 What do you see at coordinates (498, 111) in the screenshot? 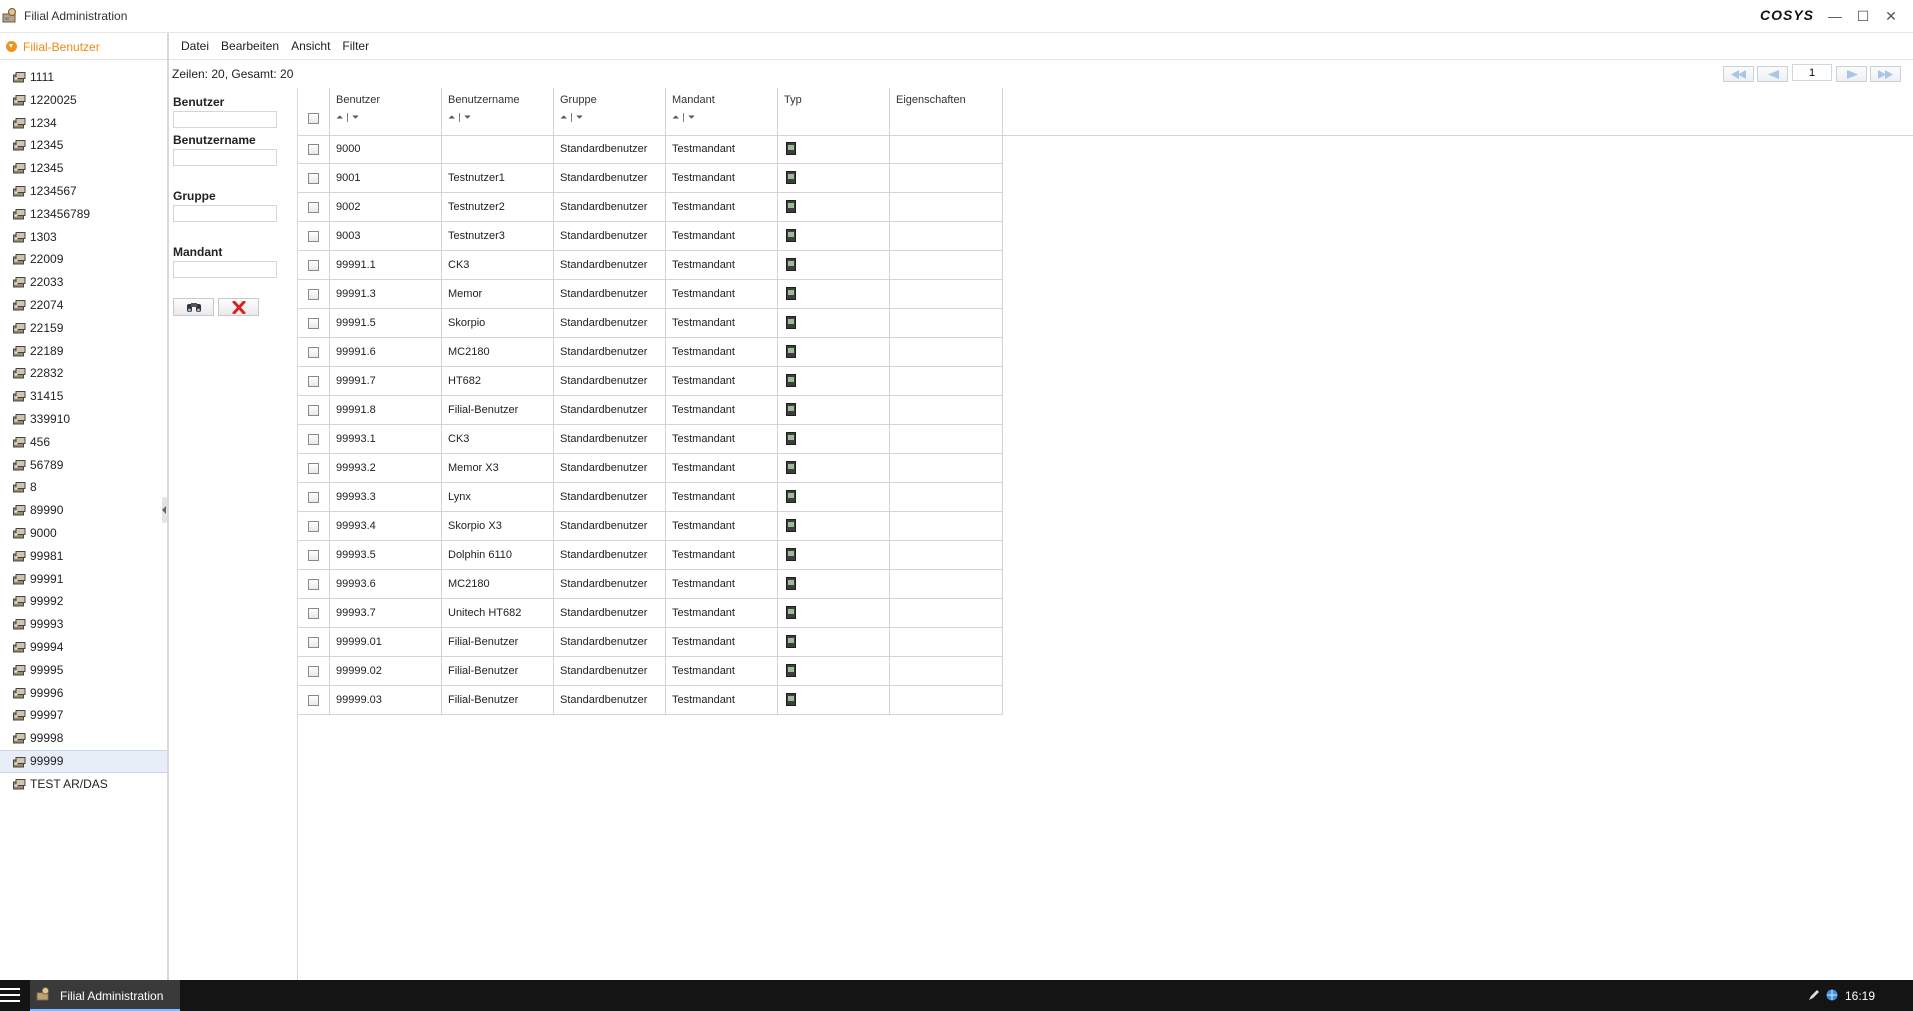
I see `header-benutzername: Benutzername ⏶ | ⏷` at bounding box center [498, 111].